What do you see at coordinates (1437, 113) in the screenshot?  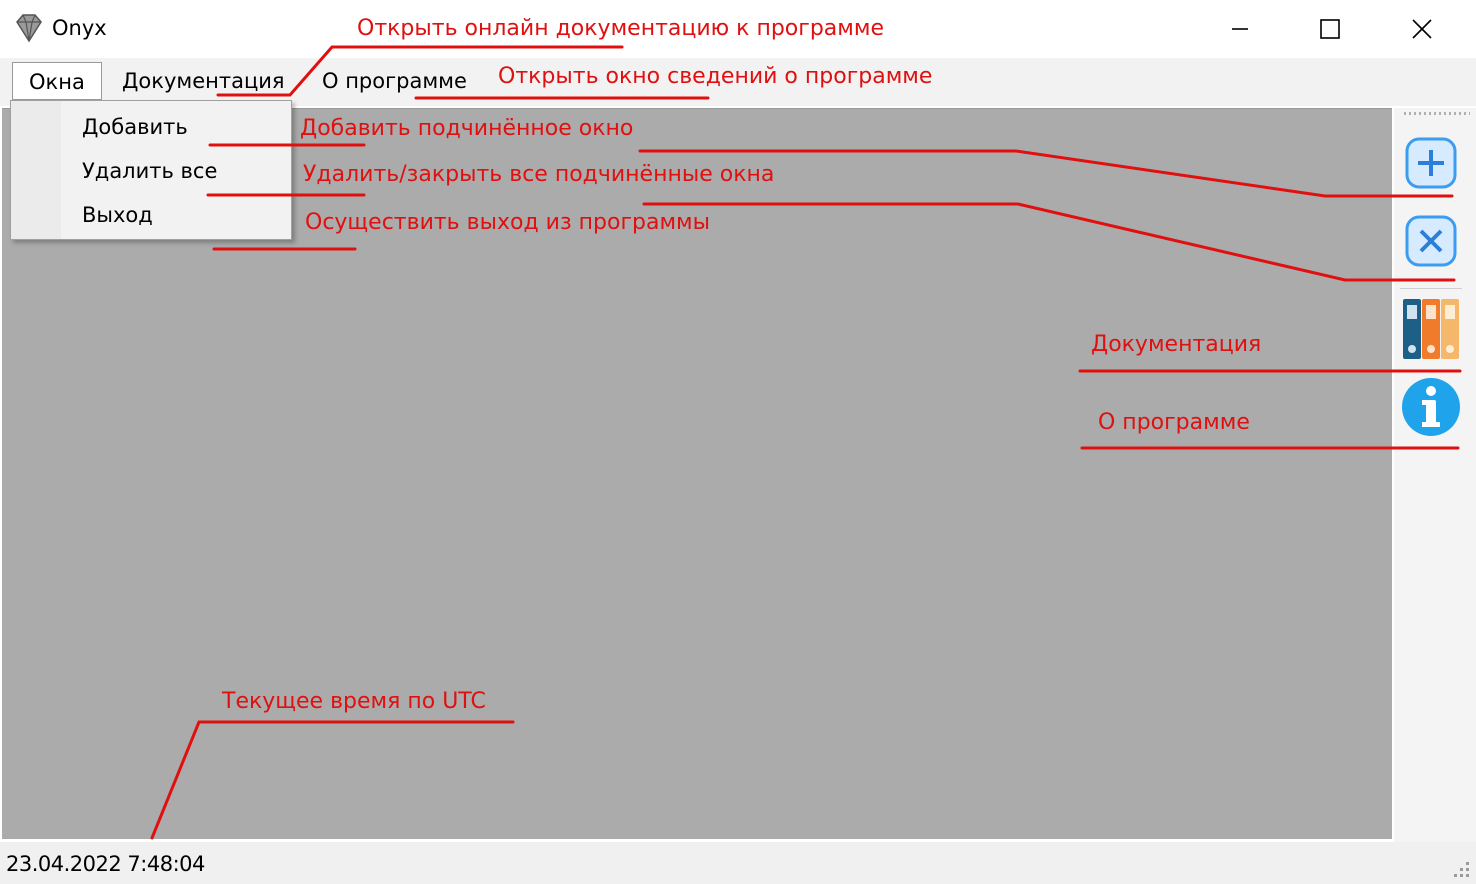 I see `toolstrip-grip` at bounding box center [1437, 113].